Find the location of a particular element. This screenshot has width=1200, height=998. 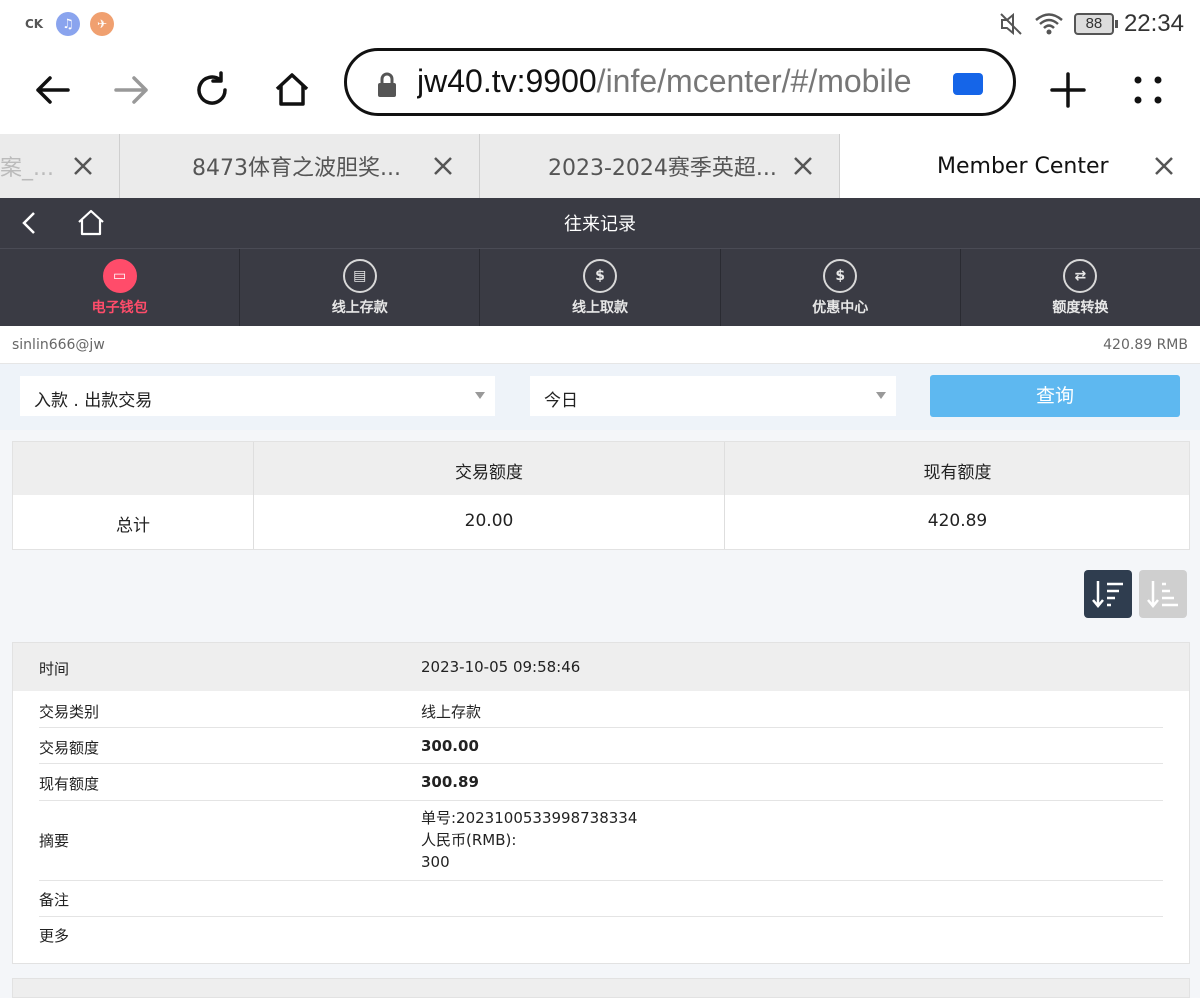

clock: 22:34 is located at coordinates (1153, 23).